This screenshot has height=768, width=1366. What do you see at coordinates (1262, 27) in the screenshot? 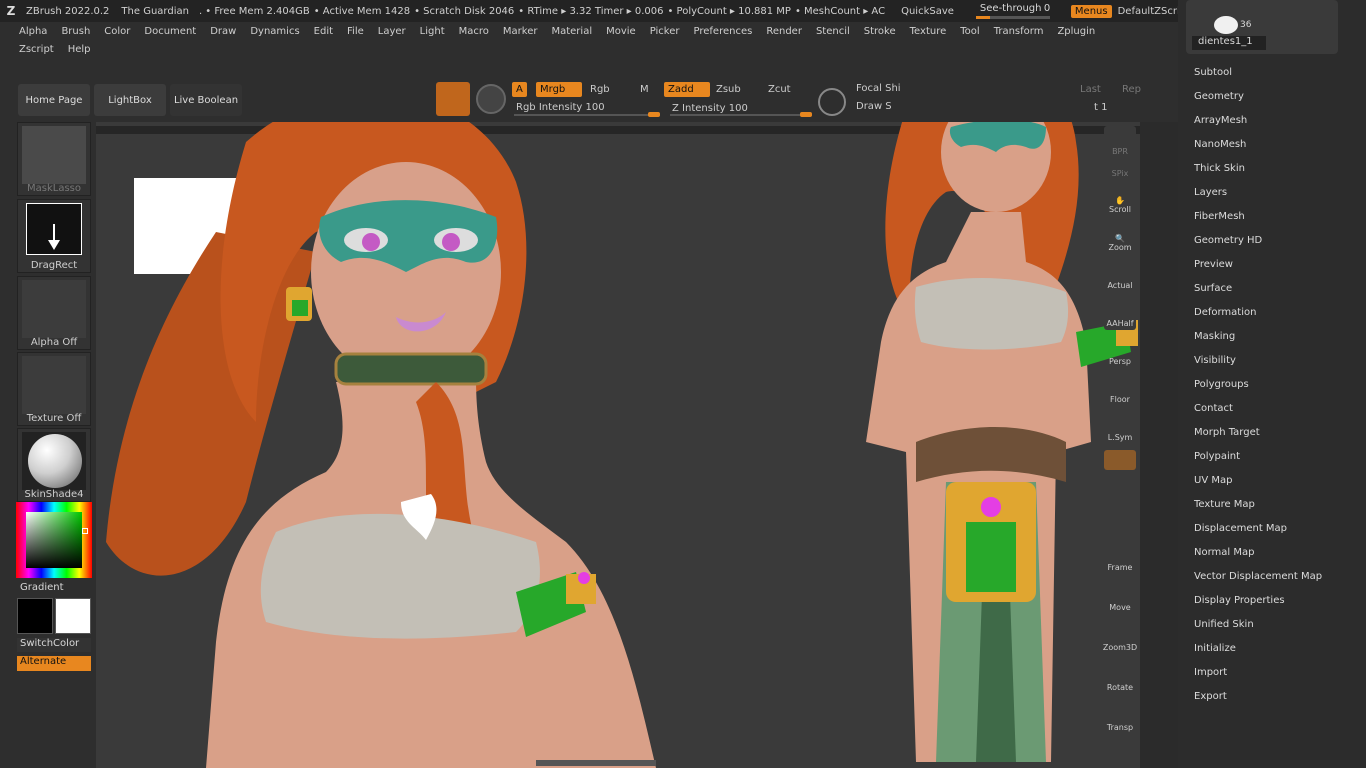
I see `subtool-thumbnail: 36 dientes1_1` at bounding box center [1262, 27].